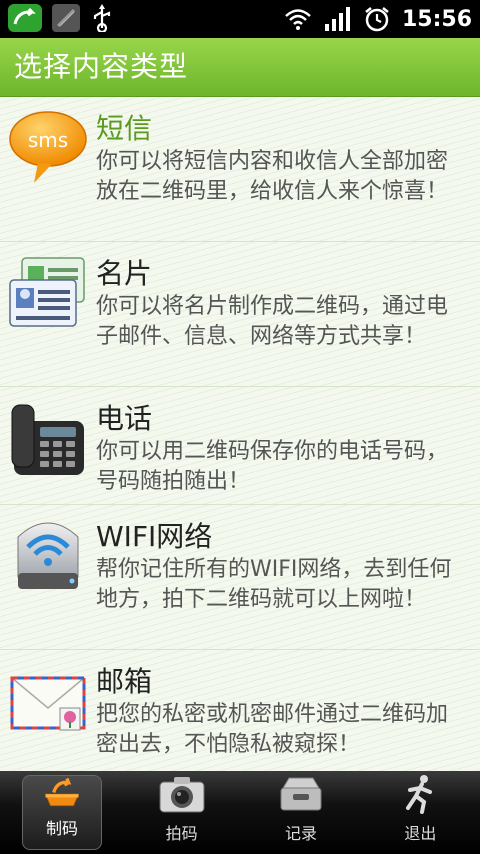  I want to click on bottom-tab-bar: 制码 拍码 记录 退出, so click(240, 812).